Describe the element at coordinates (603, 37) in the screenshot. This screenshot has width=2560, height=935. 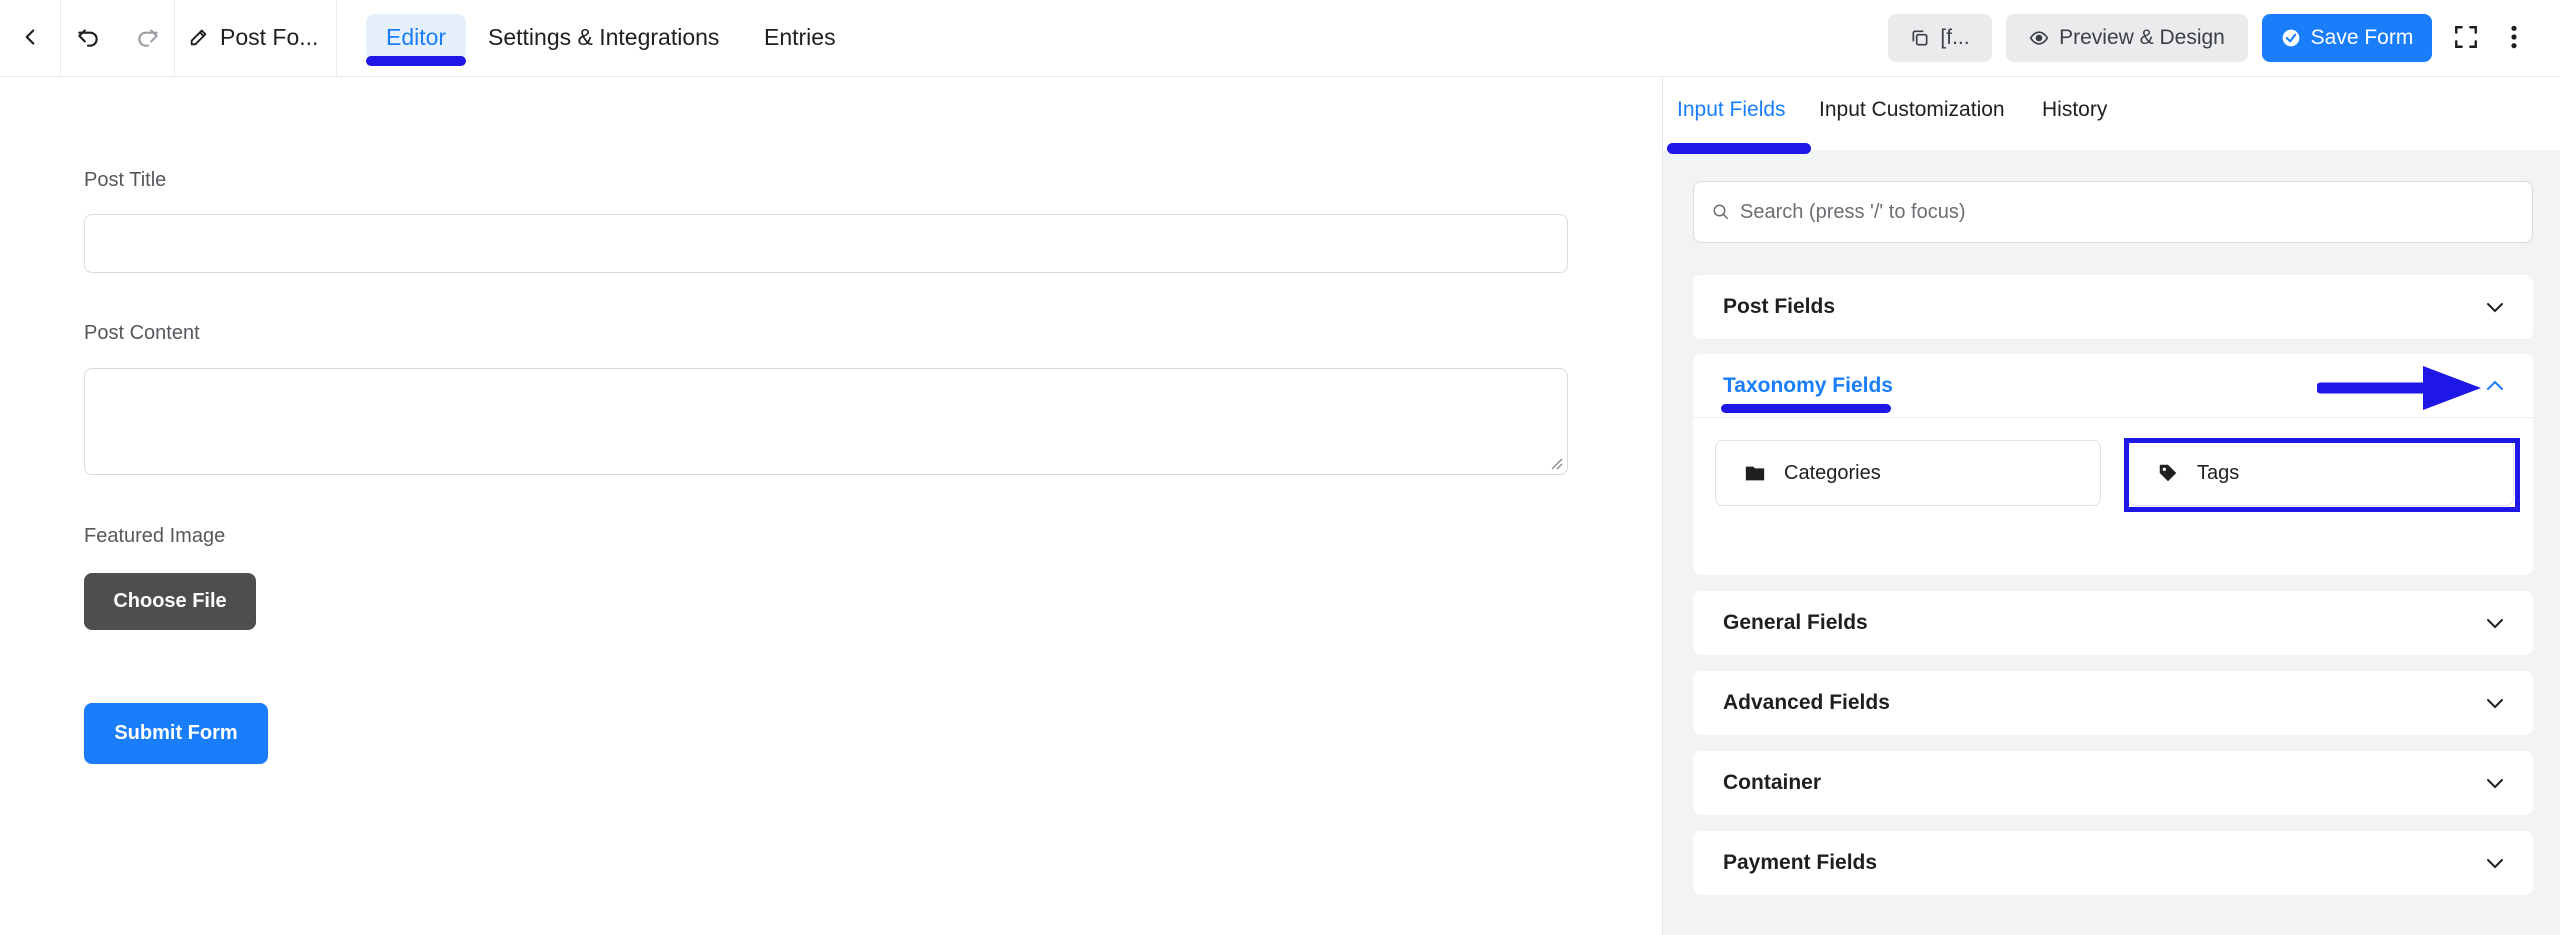
I see `tab-settings-integrations: Settings & Integrations` at that location.